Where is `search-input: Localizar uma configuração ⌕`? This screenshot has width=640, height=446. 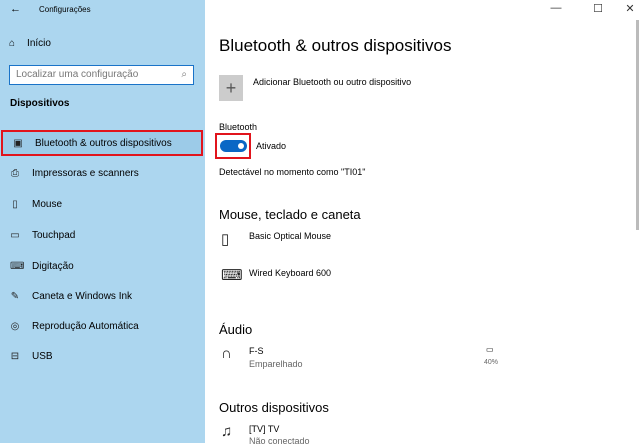
search-input: Localizar uma configuração ⌕ is located at coordinates (101, 75).